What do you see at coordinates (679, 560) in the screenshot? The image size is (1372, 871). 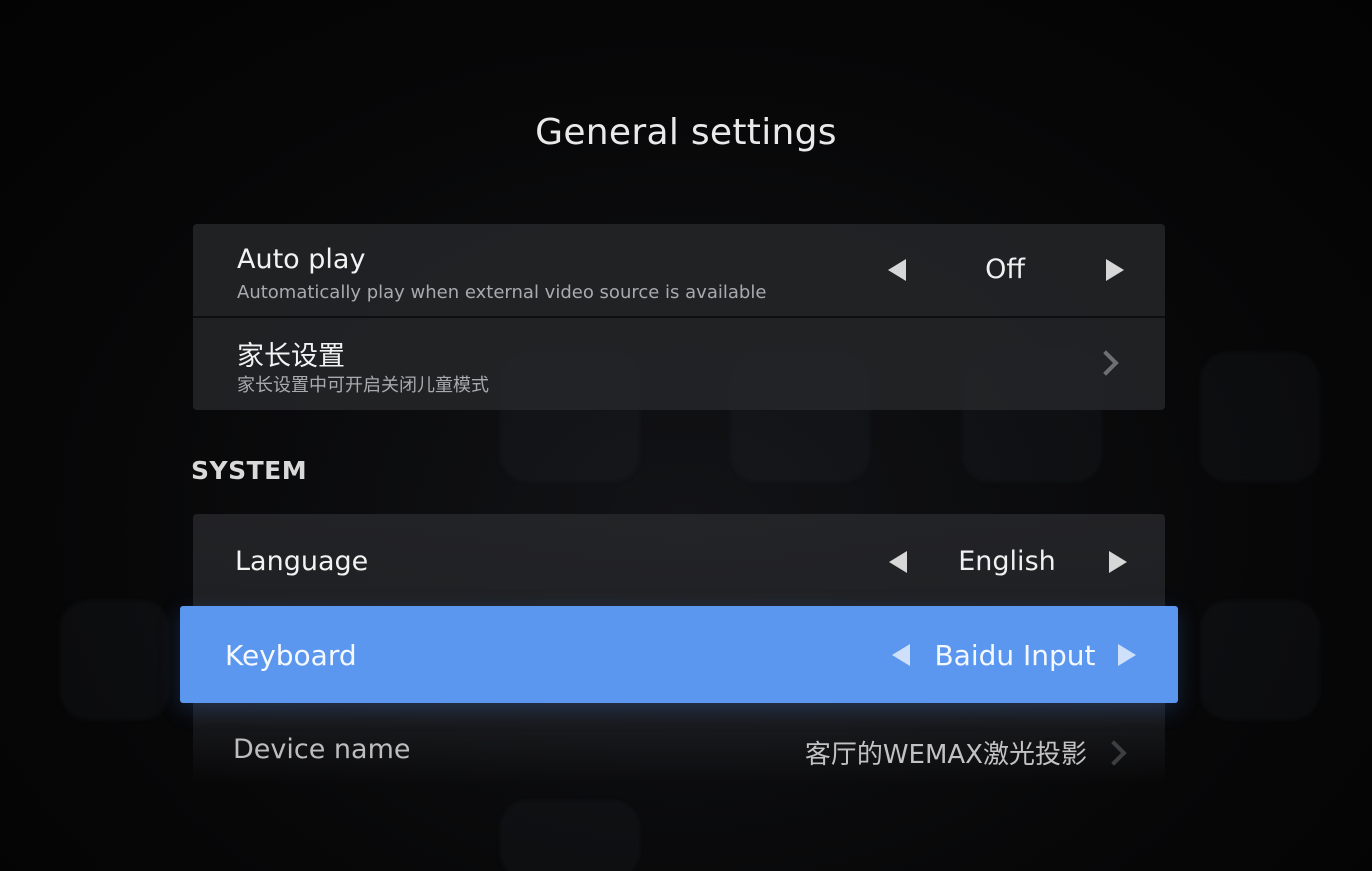 I see `language-row: Language English` at bounding box center [679, 560].